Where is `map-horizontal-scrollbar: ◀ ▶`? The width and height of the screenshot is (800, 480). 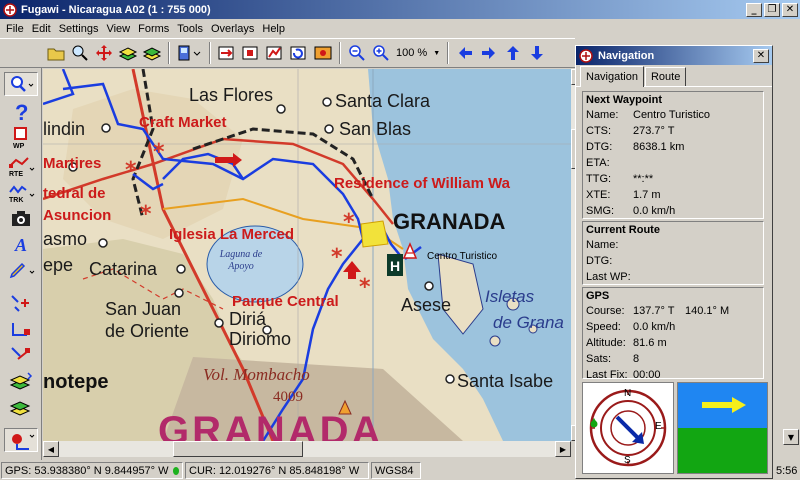
map-horizontal-scrollbar: ◀ ▶ is located at coordinates (307, 449).